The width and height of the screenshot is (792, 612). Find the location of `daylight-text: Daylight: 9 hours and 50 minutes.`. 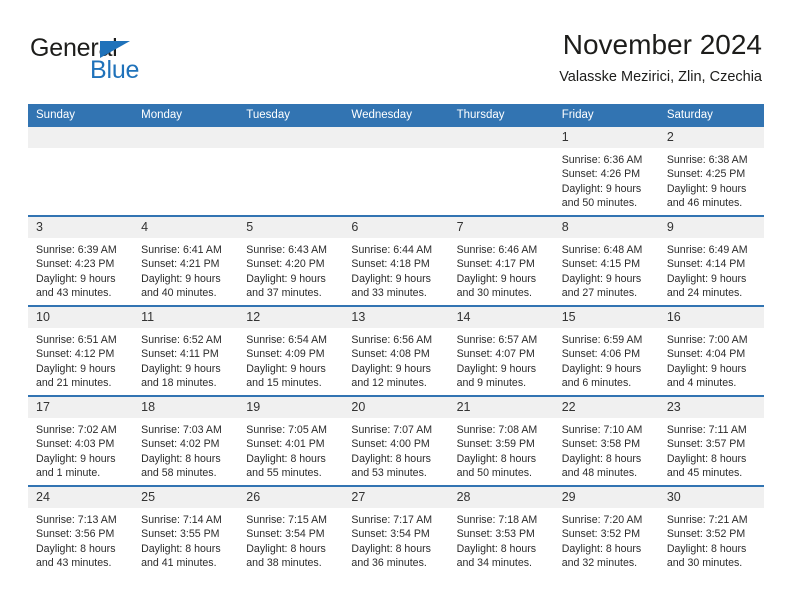

daylight-text: Daylight: 9 hours and 50 minutes. is located at coordinates (601, 196).